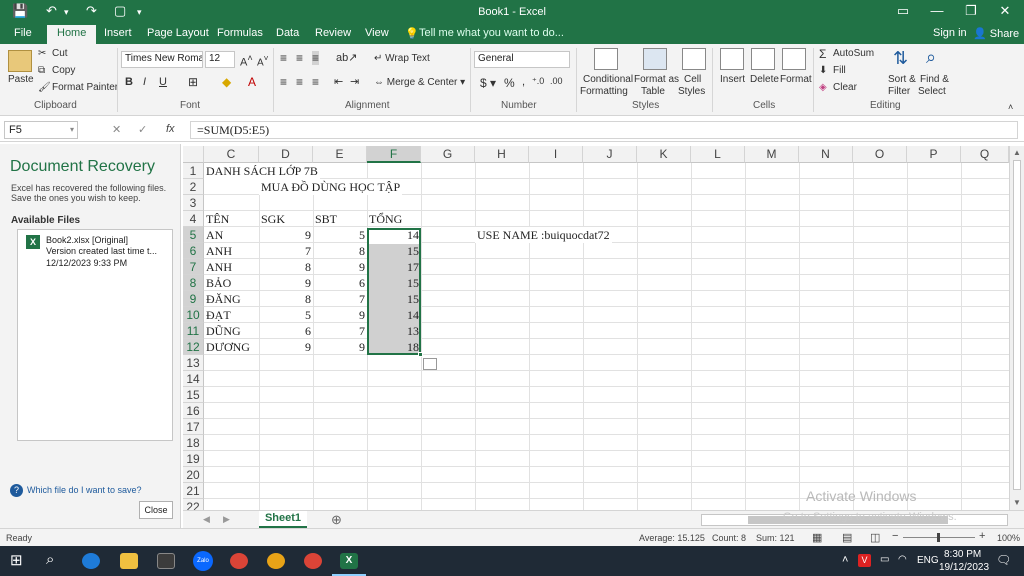 The width and height of the screenshot is (1024, 576). What do you see at coordinates (964, 567) in the screenshot?
I see `clock-date: 19/12/2023` at bounding box center [964, 567].